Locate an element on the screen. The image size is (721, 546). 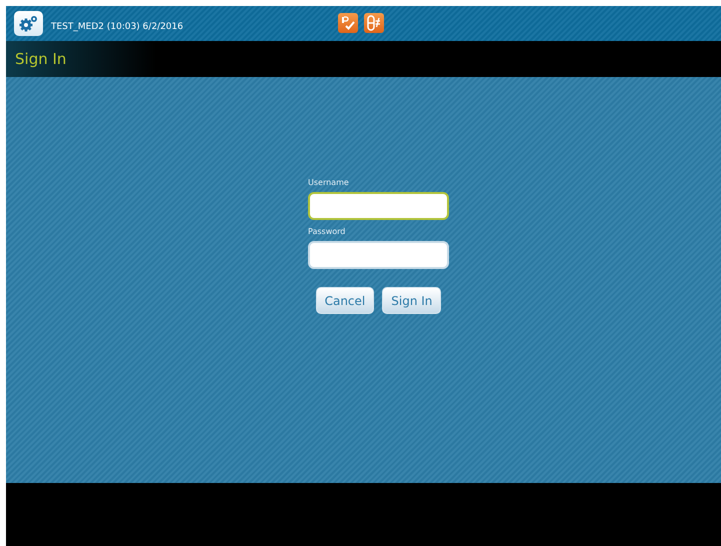
cancel-button: Cancel is located at coordinates (345, 300).